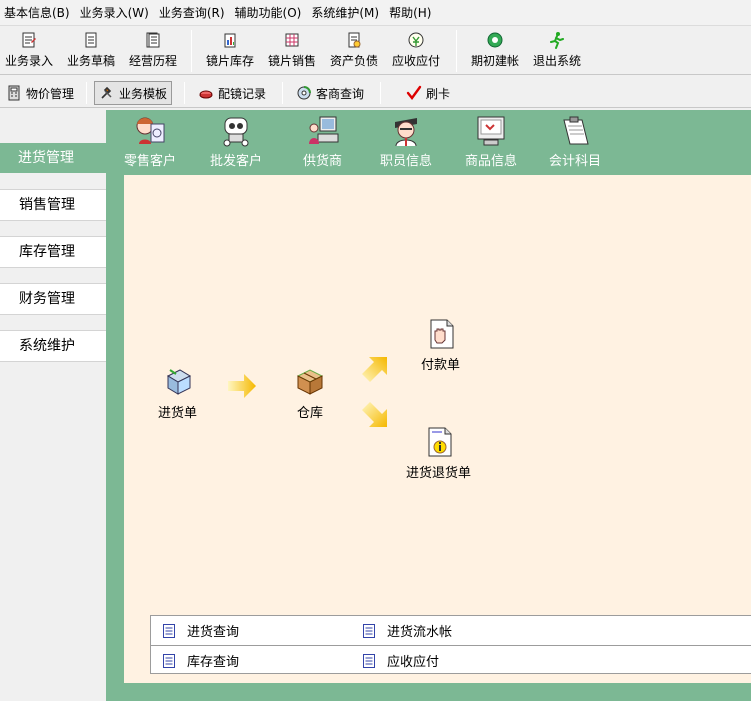 The width and height of the screenshot is (751, 701). What do you see at coordinates (53, 346) in the screenshot?
I see `nav-system-maintenance: 系统维护` at bounding box center [53, 346].